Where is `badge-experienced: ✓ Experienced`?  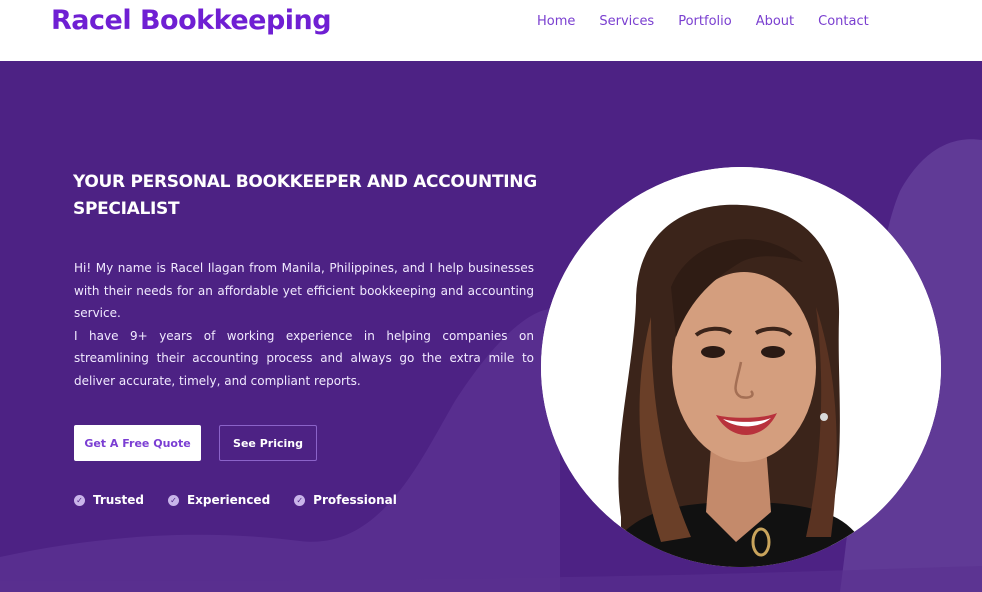 badge-experienced: ✓ Experienced is located at coordinates (219, 500).